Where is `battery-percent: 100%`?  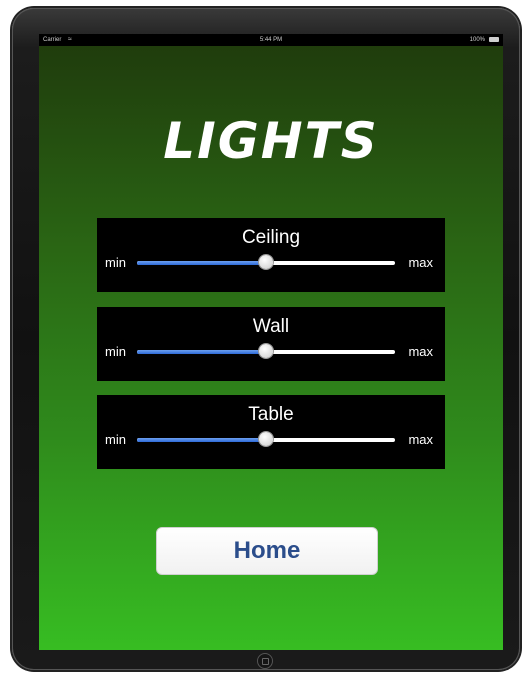
battery-percent: 100% is located at coordinates (477, 40).